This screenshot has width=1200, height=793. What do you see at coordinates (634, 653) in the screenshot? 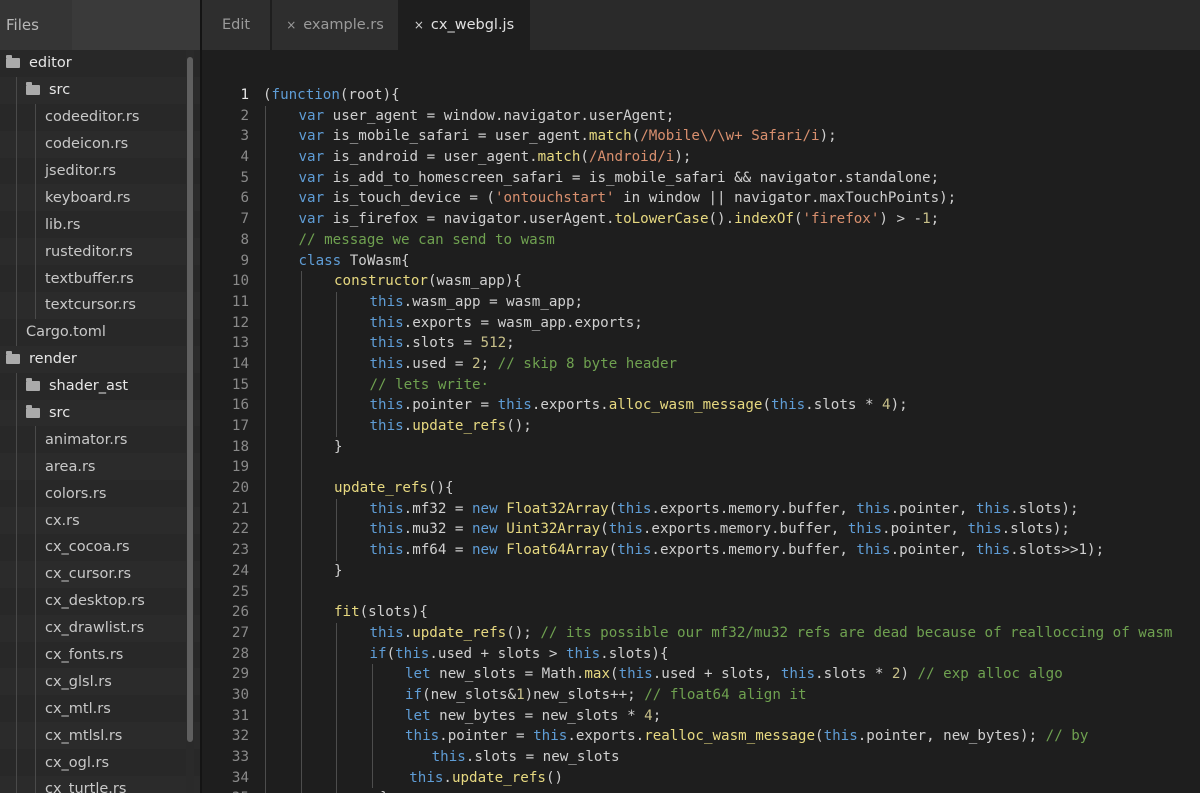
I see `code-token: .slots){` at bounding box center [634, 653].